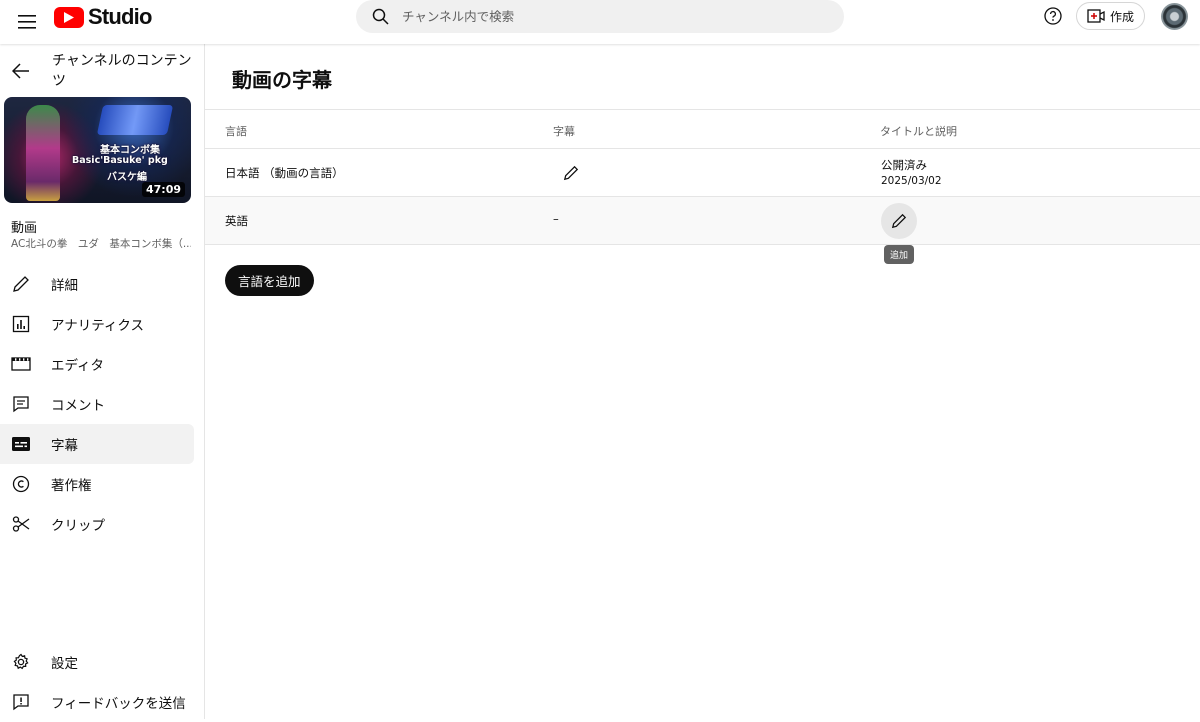 The width and height of the screenshot is (1200, 722). I want to click on help-icon, so click(1053, 16).